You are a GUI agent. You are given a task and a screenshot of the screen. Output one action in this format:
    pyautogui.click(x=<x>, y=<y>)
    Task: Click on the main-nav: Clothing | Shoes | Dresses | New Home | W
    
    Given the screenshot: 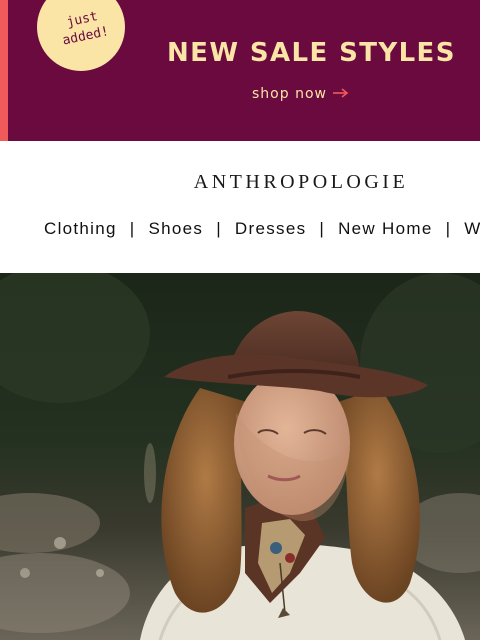 What is the action you would take?
    pyautogui.click(x=262, y=229)
    